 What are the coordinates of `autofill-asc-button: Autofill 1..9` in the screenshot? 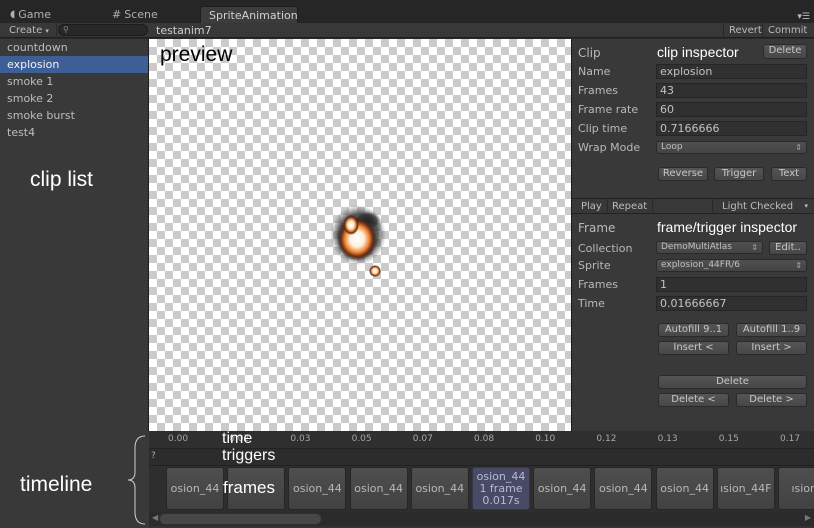 It's located at (771, 330).